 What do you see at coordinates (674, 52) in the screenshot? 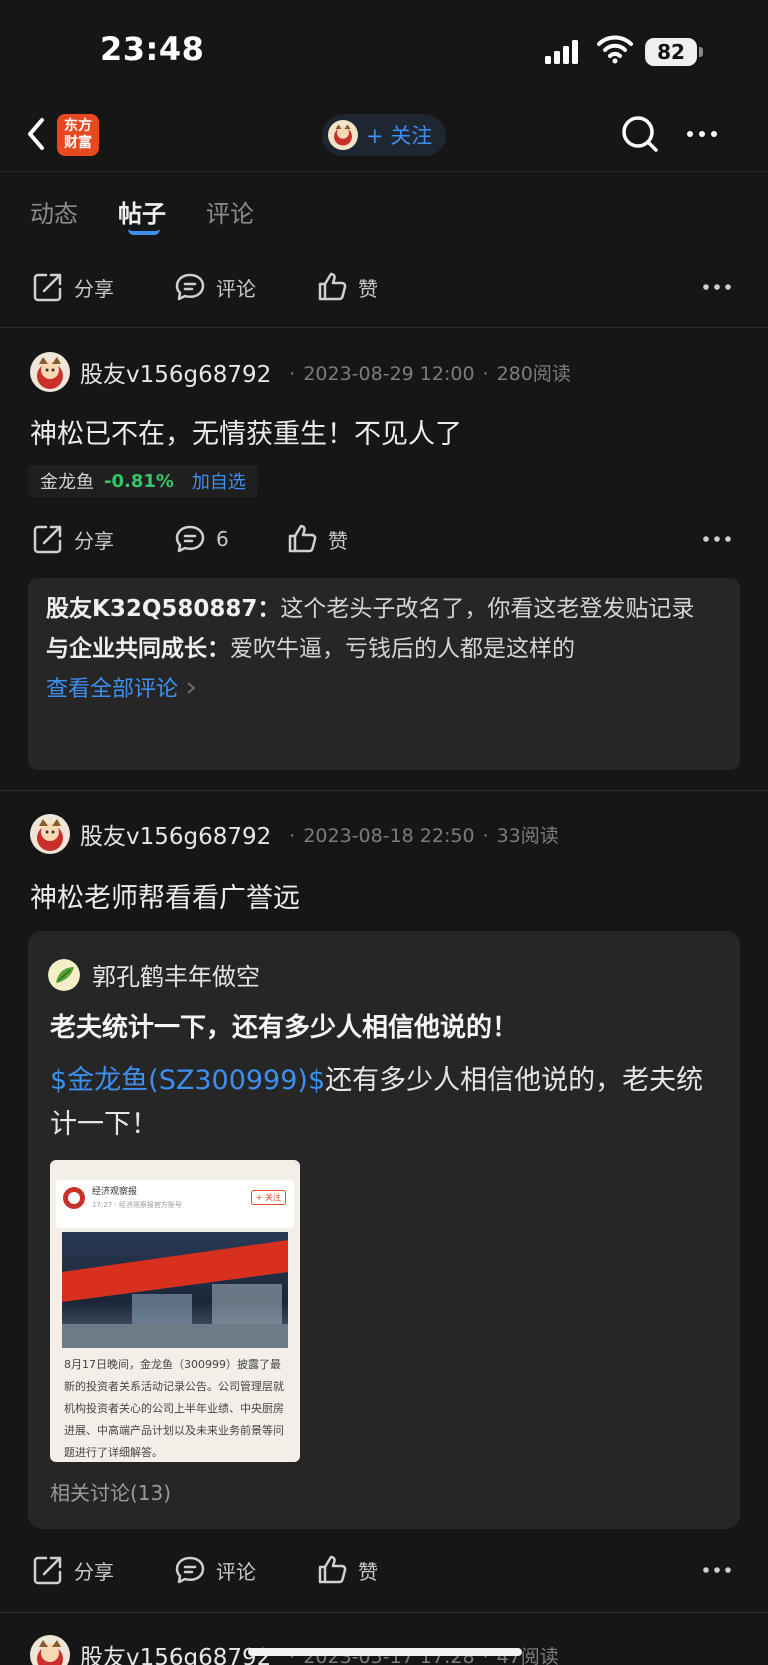
I see `battery-indicator: 82` at bounding box center [674, 52].